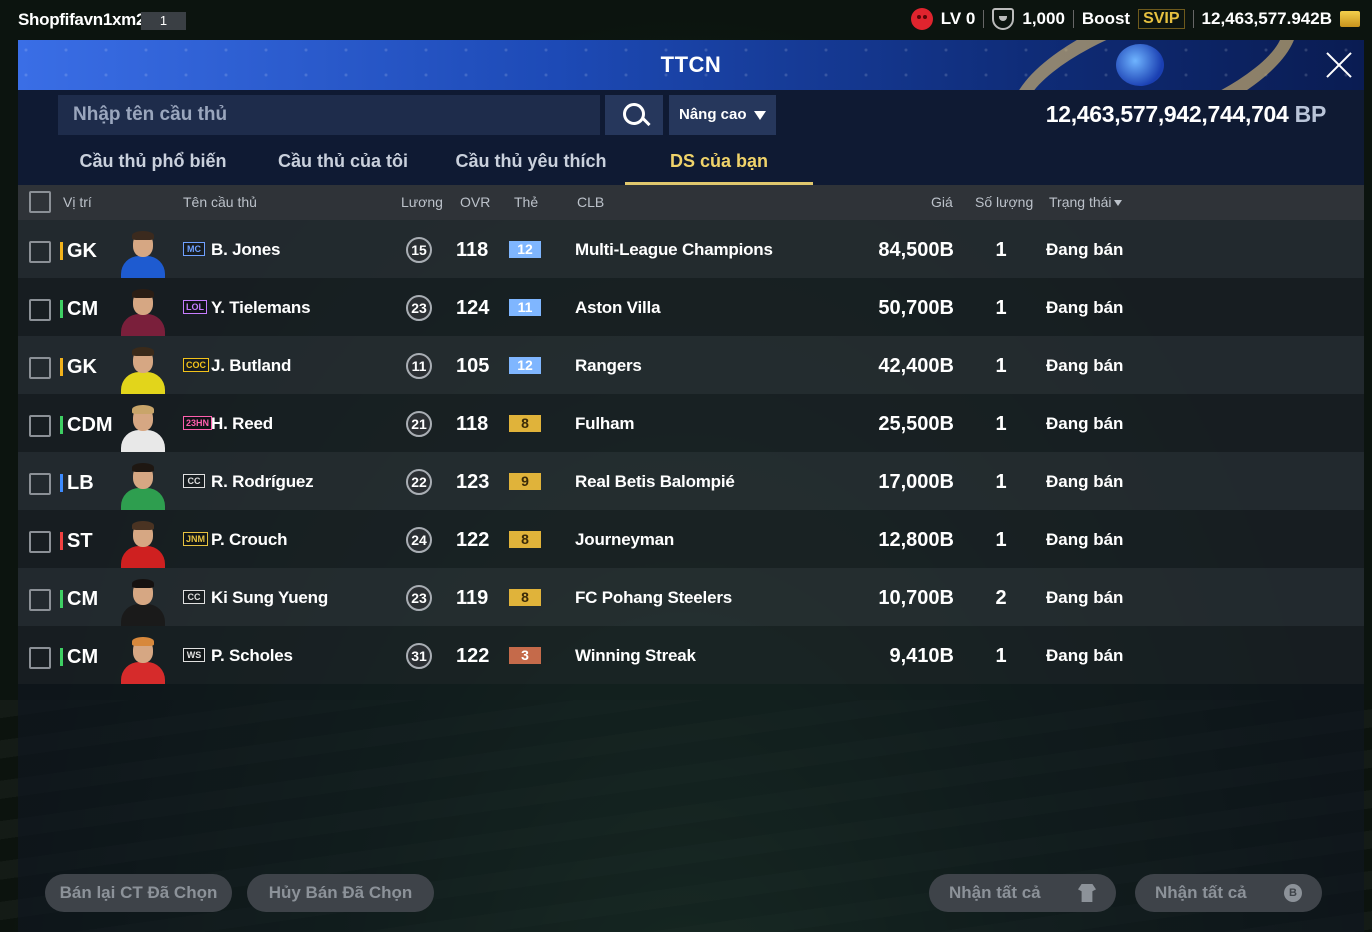 The width and height of the screenshot is (1372, 932). I want to click on claim-all-bp-button: Nhận tất cả B, so click(1228, 893).